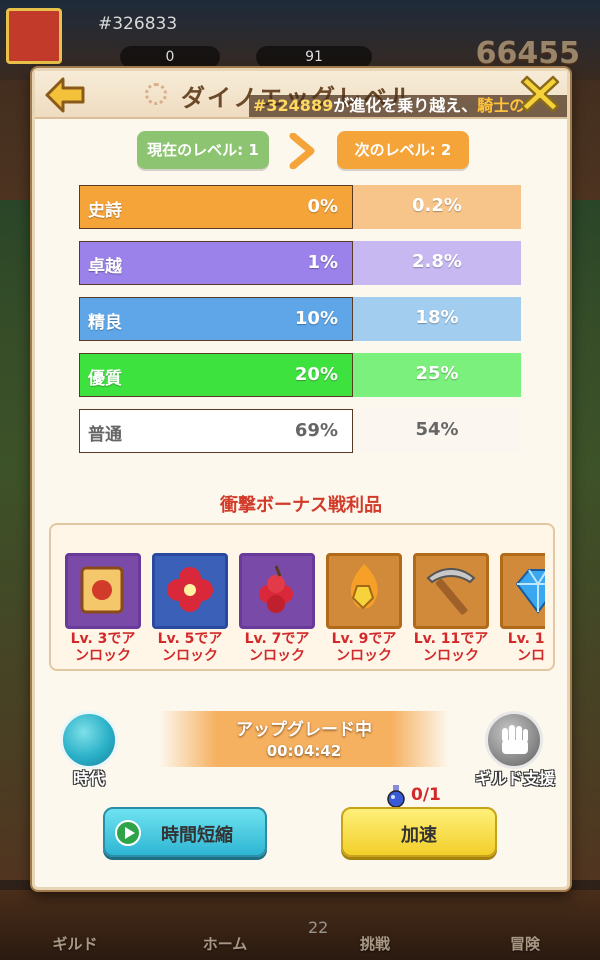 The image size is (600, 960). What do you see at coordinates (105, 267) in the screenshot?
I see `rarity-name: 卓越` at bounding box center [105, 267].